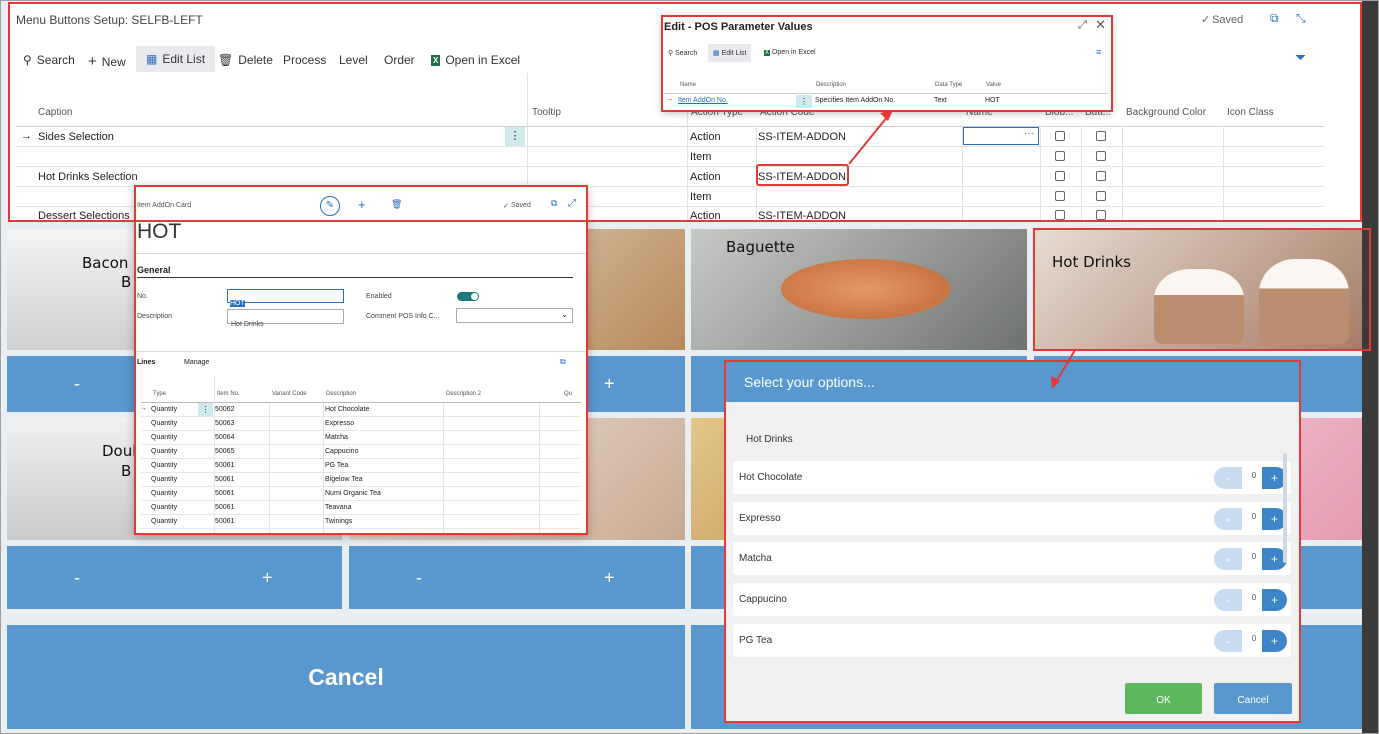  Describe the element at coordinates (859, 289) in the screenshot. I see `tile-baguette: Baguette` at that location.